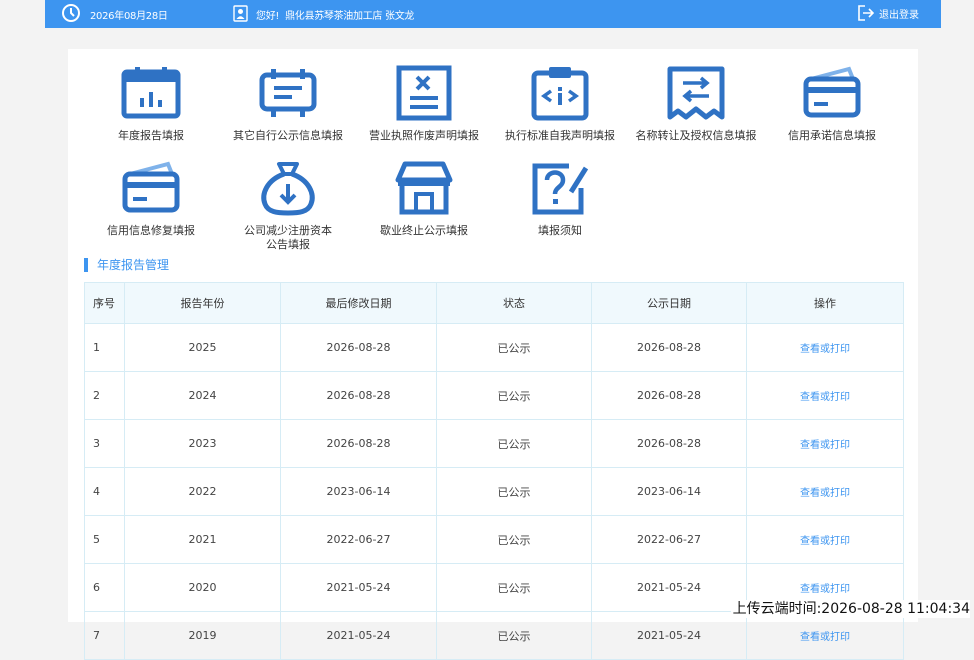 This screenshot has width=974, height=660. Describe the element at coordinates (71, 13) in the screenshot. I see `clock-icon` at that location.